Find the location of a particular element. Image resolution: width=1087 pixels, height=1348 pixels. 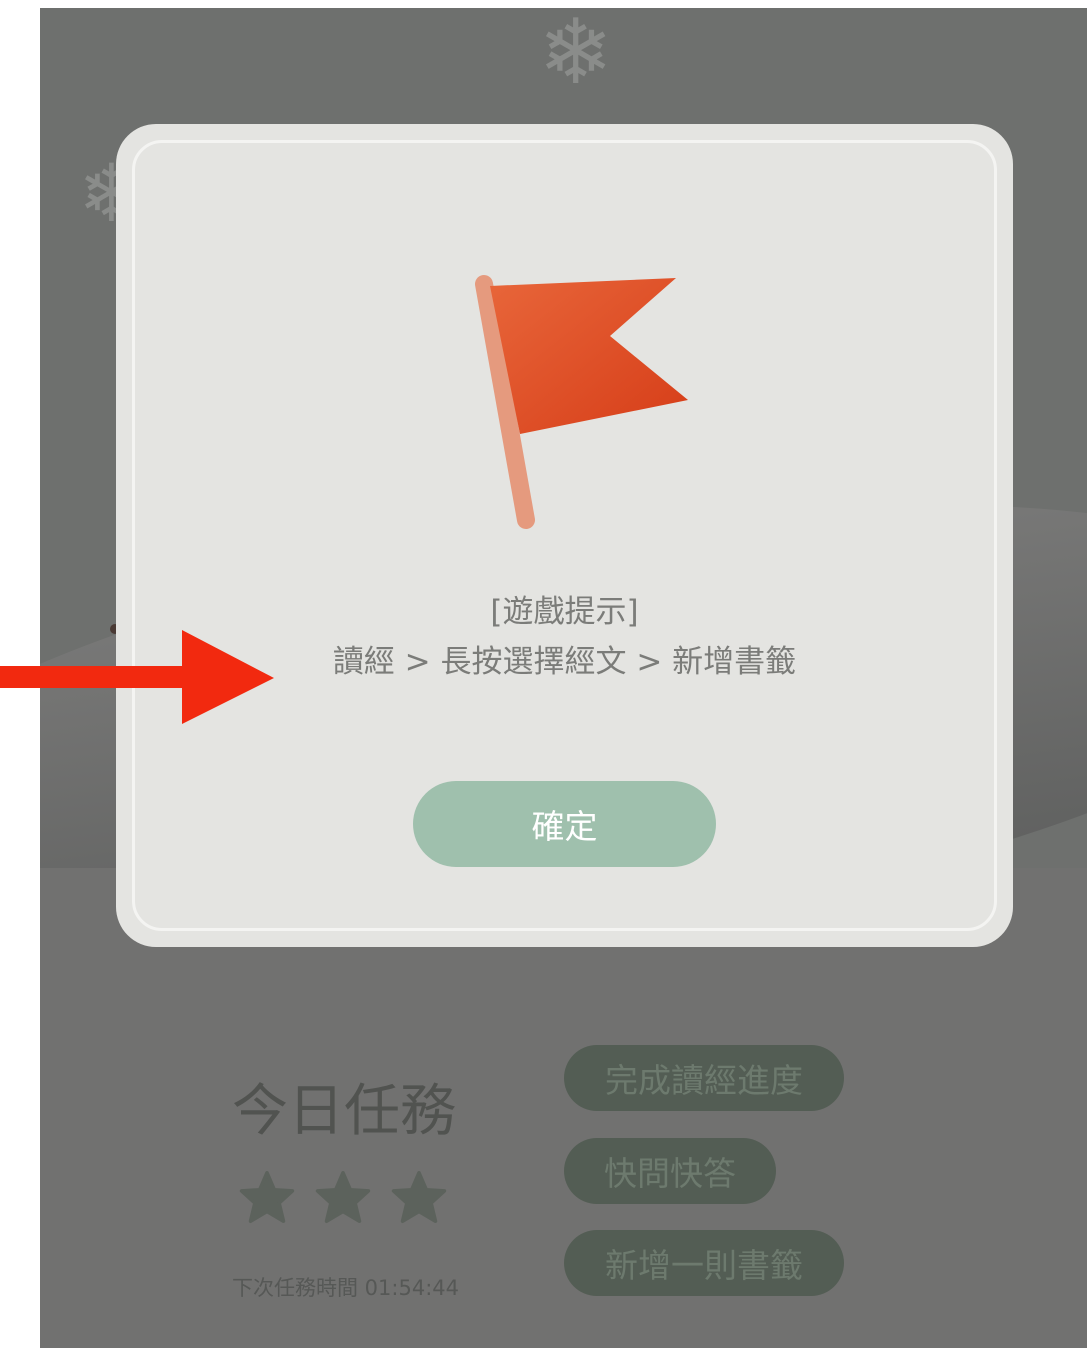

task-stars is located at coordinates (343, 1197).